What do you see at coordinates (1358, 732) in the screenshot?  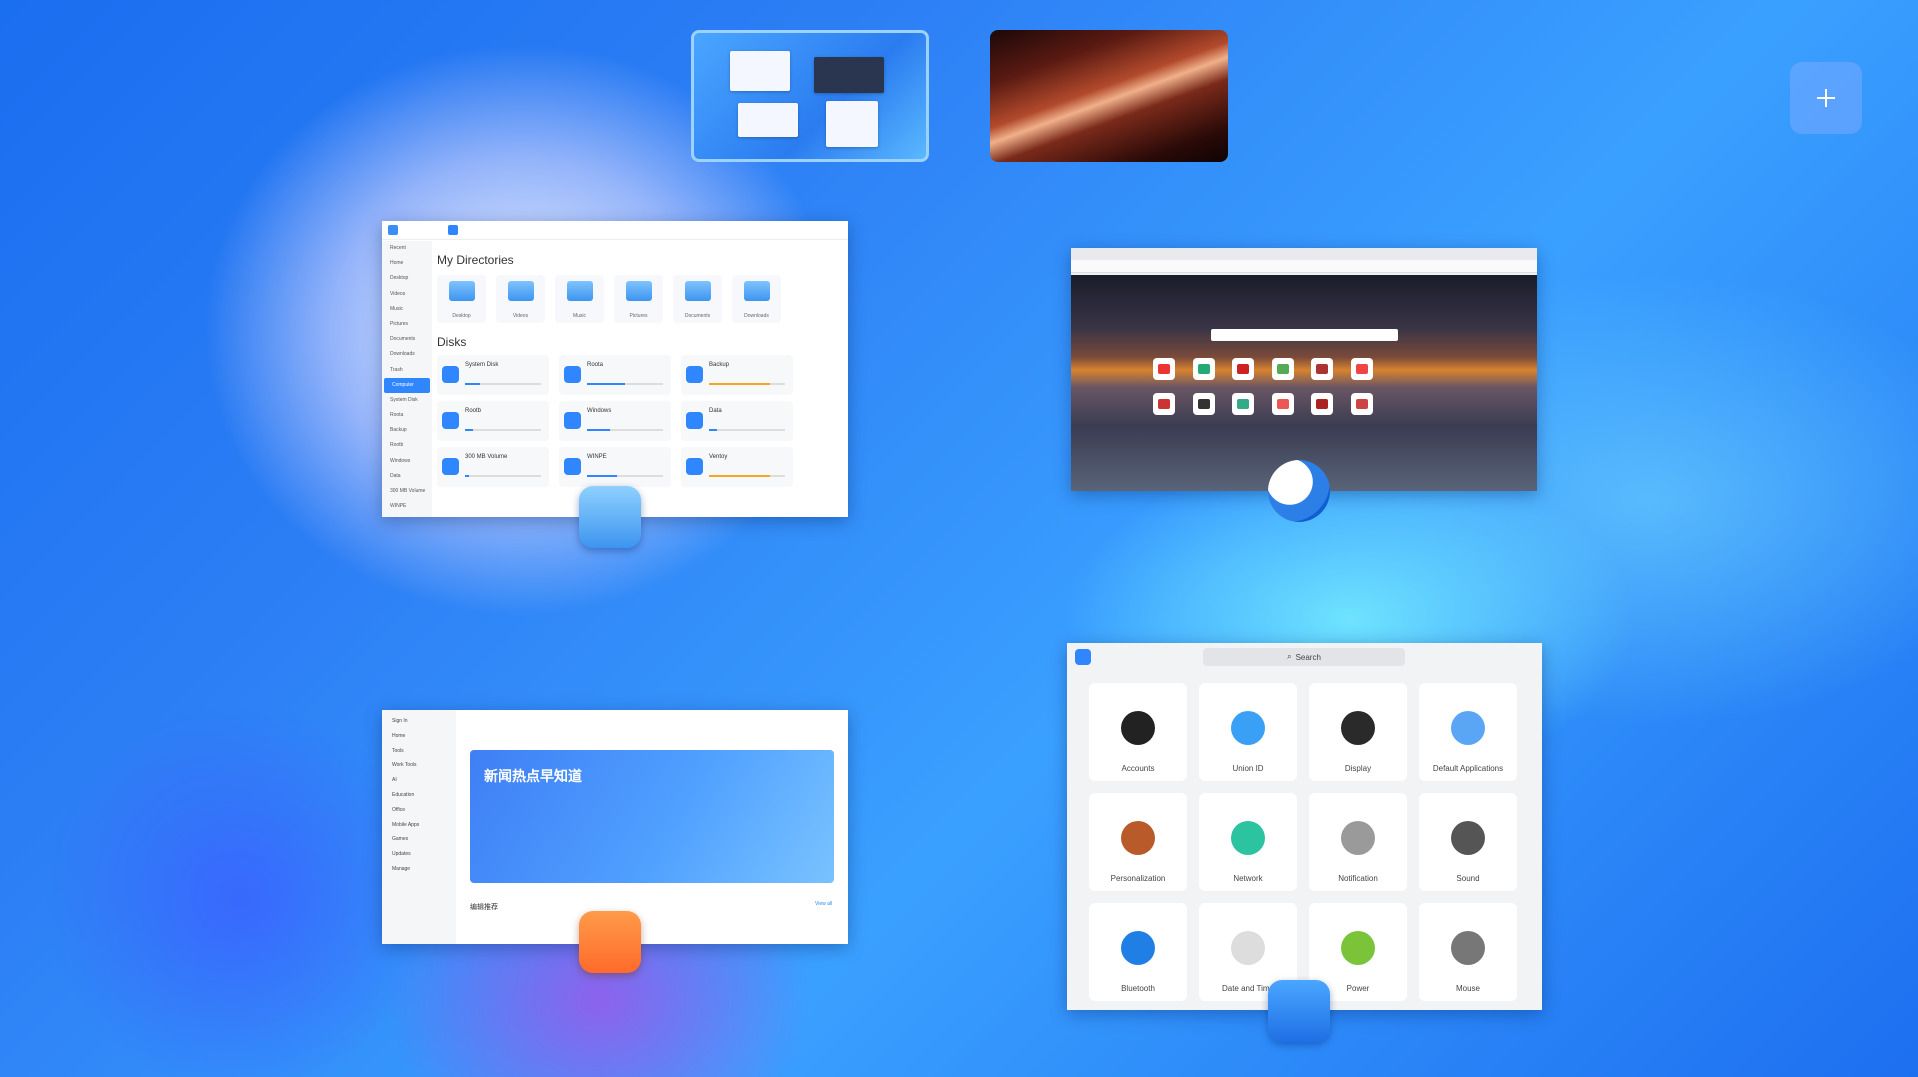 I see `settings-card: Display` at bounding box center [1358, 732].